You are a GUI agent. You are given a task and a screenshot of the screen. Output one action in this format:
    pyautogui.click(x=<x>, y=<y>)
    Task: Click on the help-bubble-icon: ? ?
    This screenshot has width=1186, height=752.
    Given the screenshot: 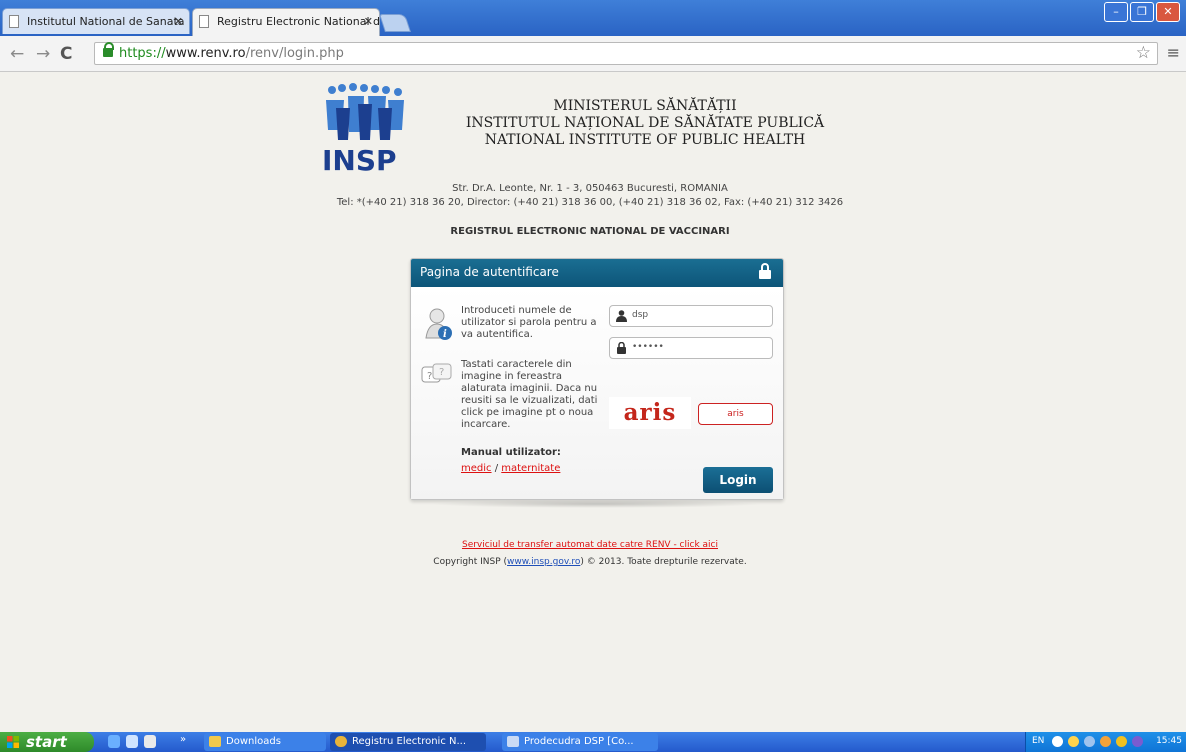 What is the action you would take?
    pyautogui.click(x=436, y=373)
    